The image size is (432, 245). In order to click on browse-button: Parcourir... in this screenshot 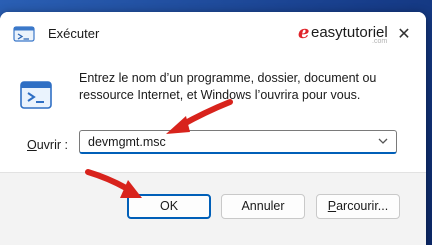, I will do `click(358, 206)`.